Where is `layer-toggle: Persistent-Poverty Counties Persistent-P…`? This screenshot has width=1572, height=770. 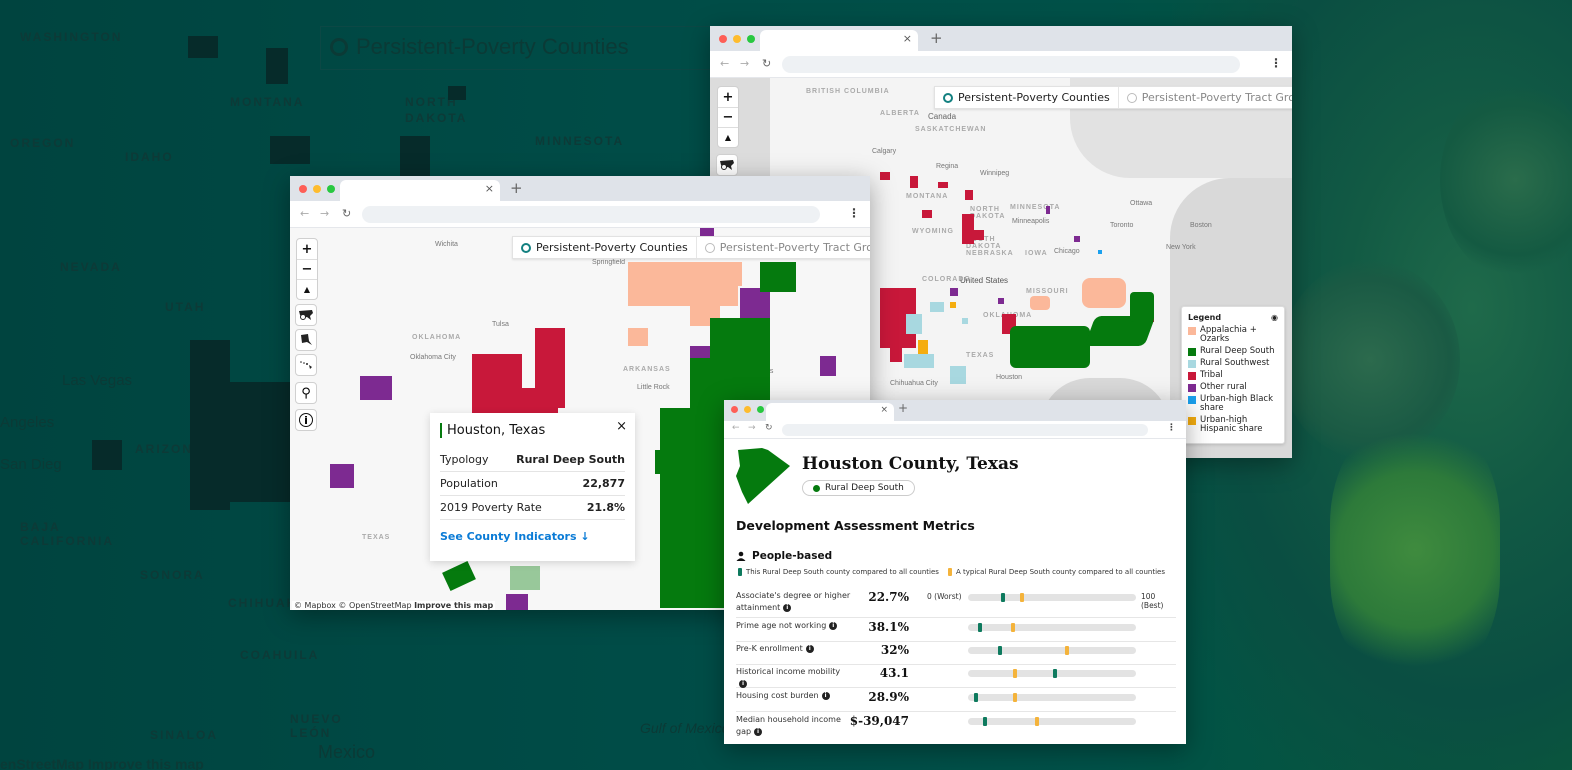 layer-toggle: Persistent-Poverty Counties Persistent-P… is located at coordinates (691, 247).